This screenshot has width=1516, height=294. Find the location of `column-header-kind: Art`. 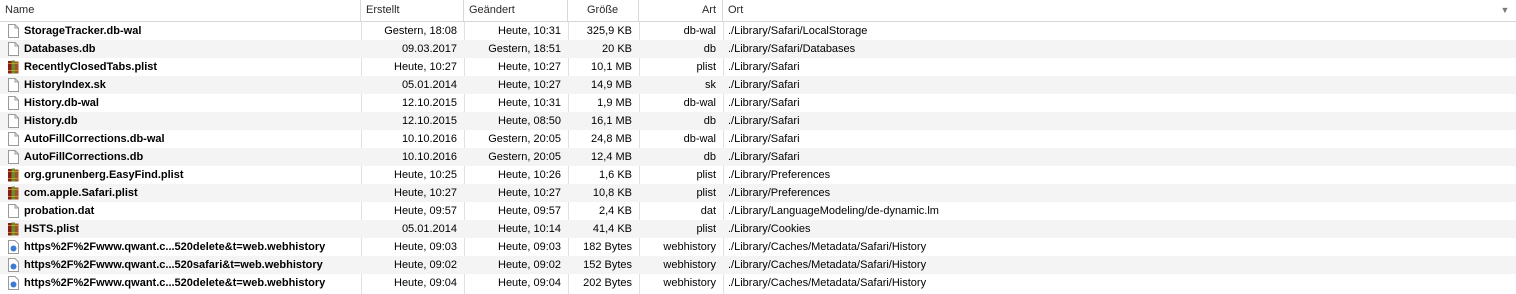

column-header-kind: Art is located at coordinates (681, 10).